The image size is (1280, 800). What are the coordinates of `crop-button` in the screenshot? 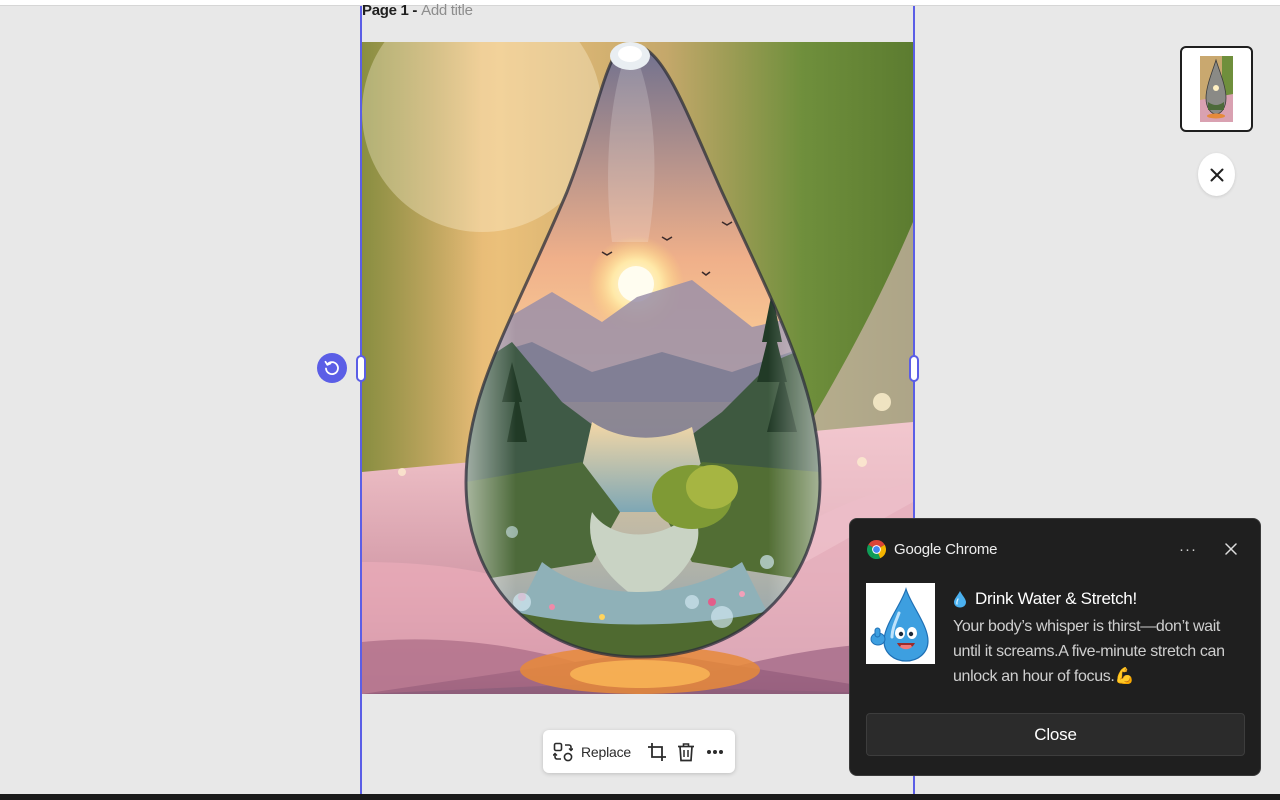 It's located at (656, 752).